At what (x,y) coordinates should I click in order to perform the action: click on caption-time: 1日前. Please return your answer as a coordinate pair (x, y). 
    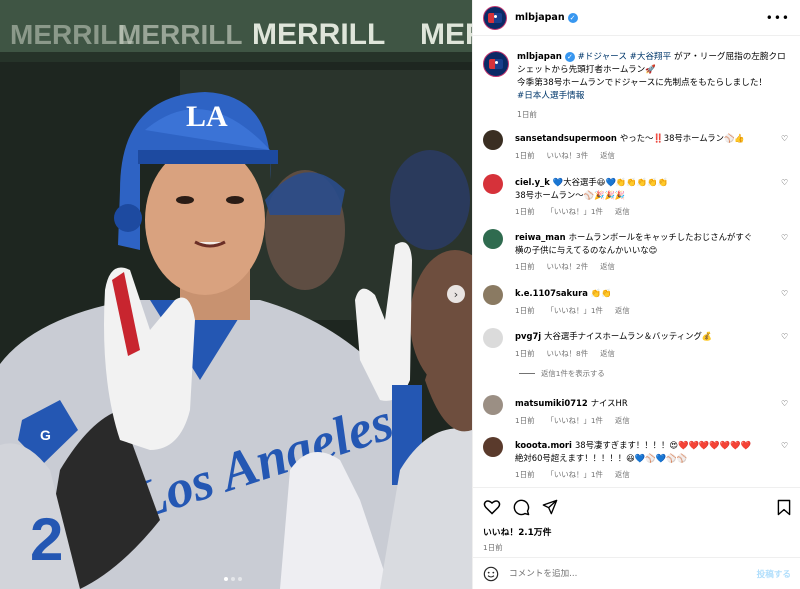
    Looking at the image, I should click on (527, 114).